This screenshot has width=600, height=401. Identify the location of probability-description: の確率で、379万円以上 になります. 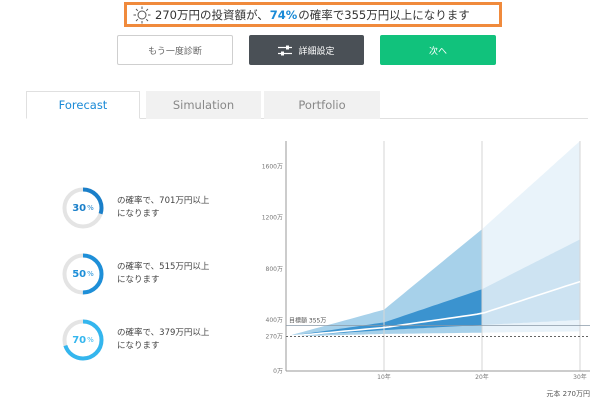
(163, 339).